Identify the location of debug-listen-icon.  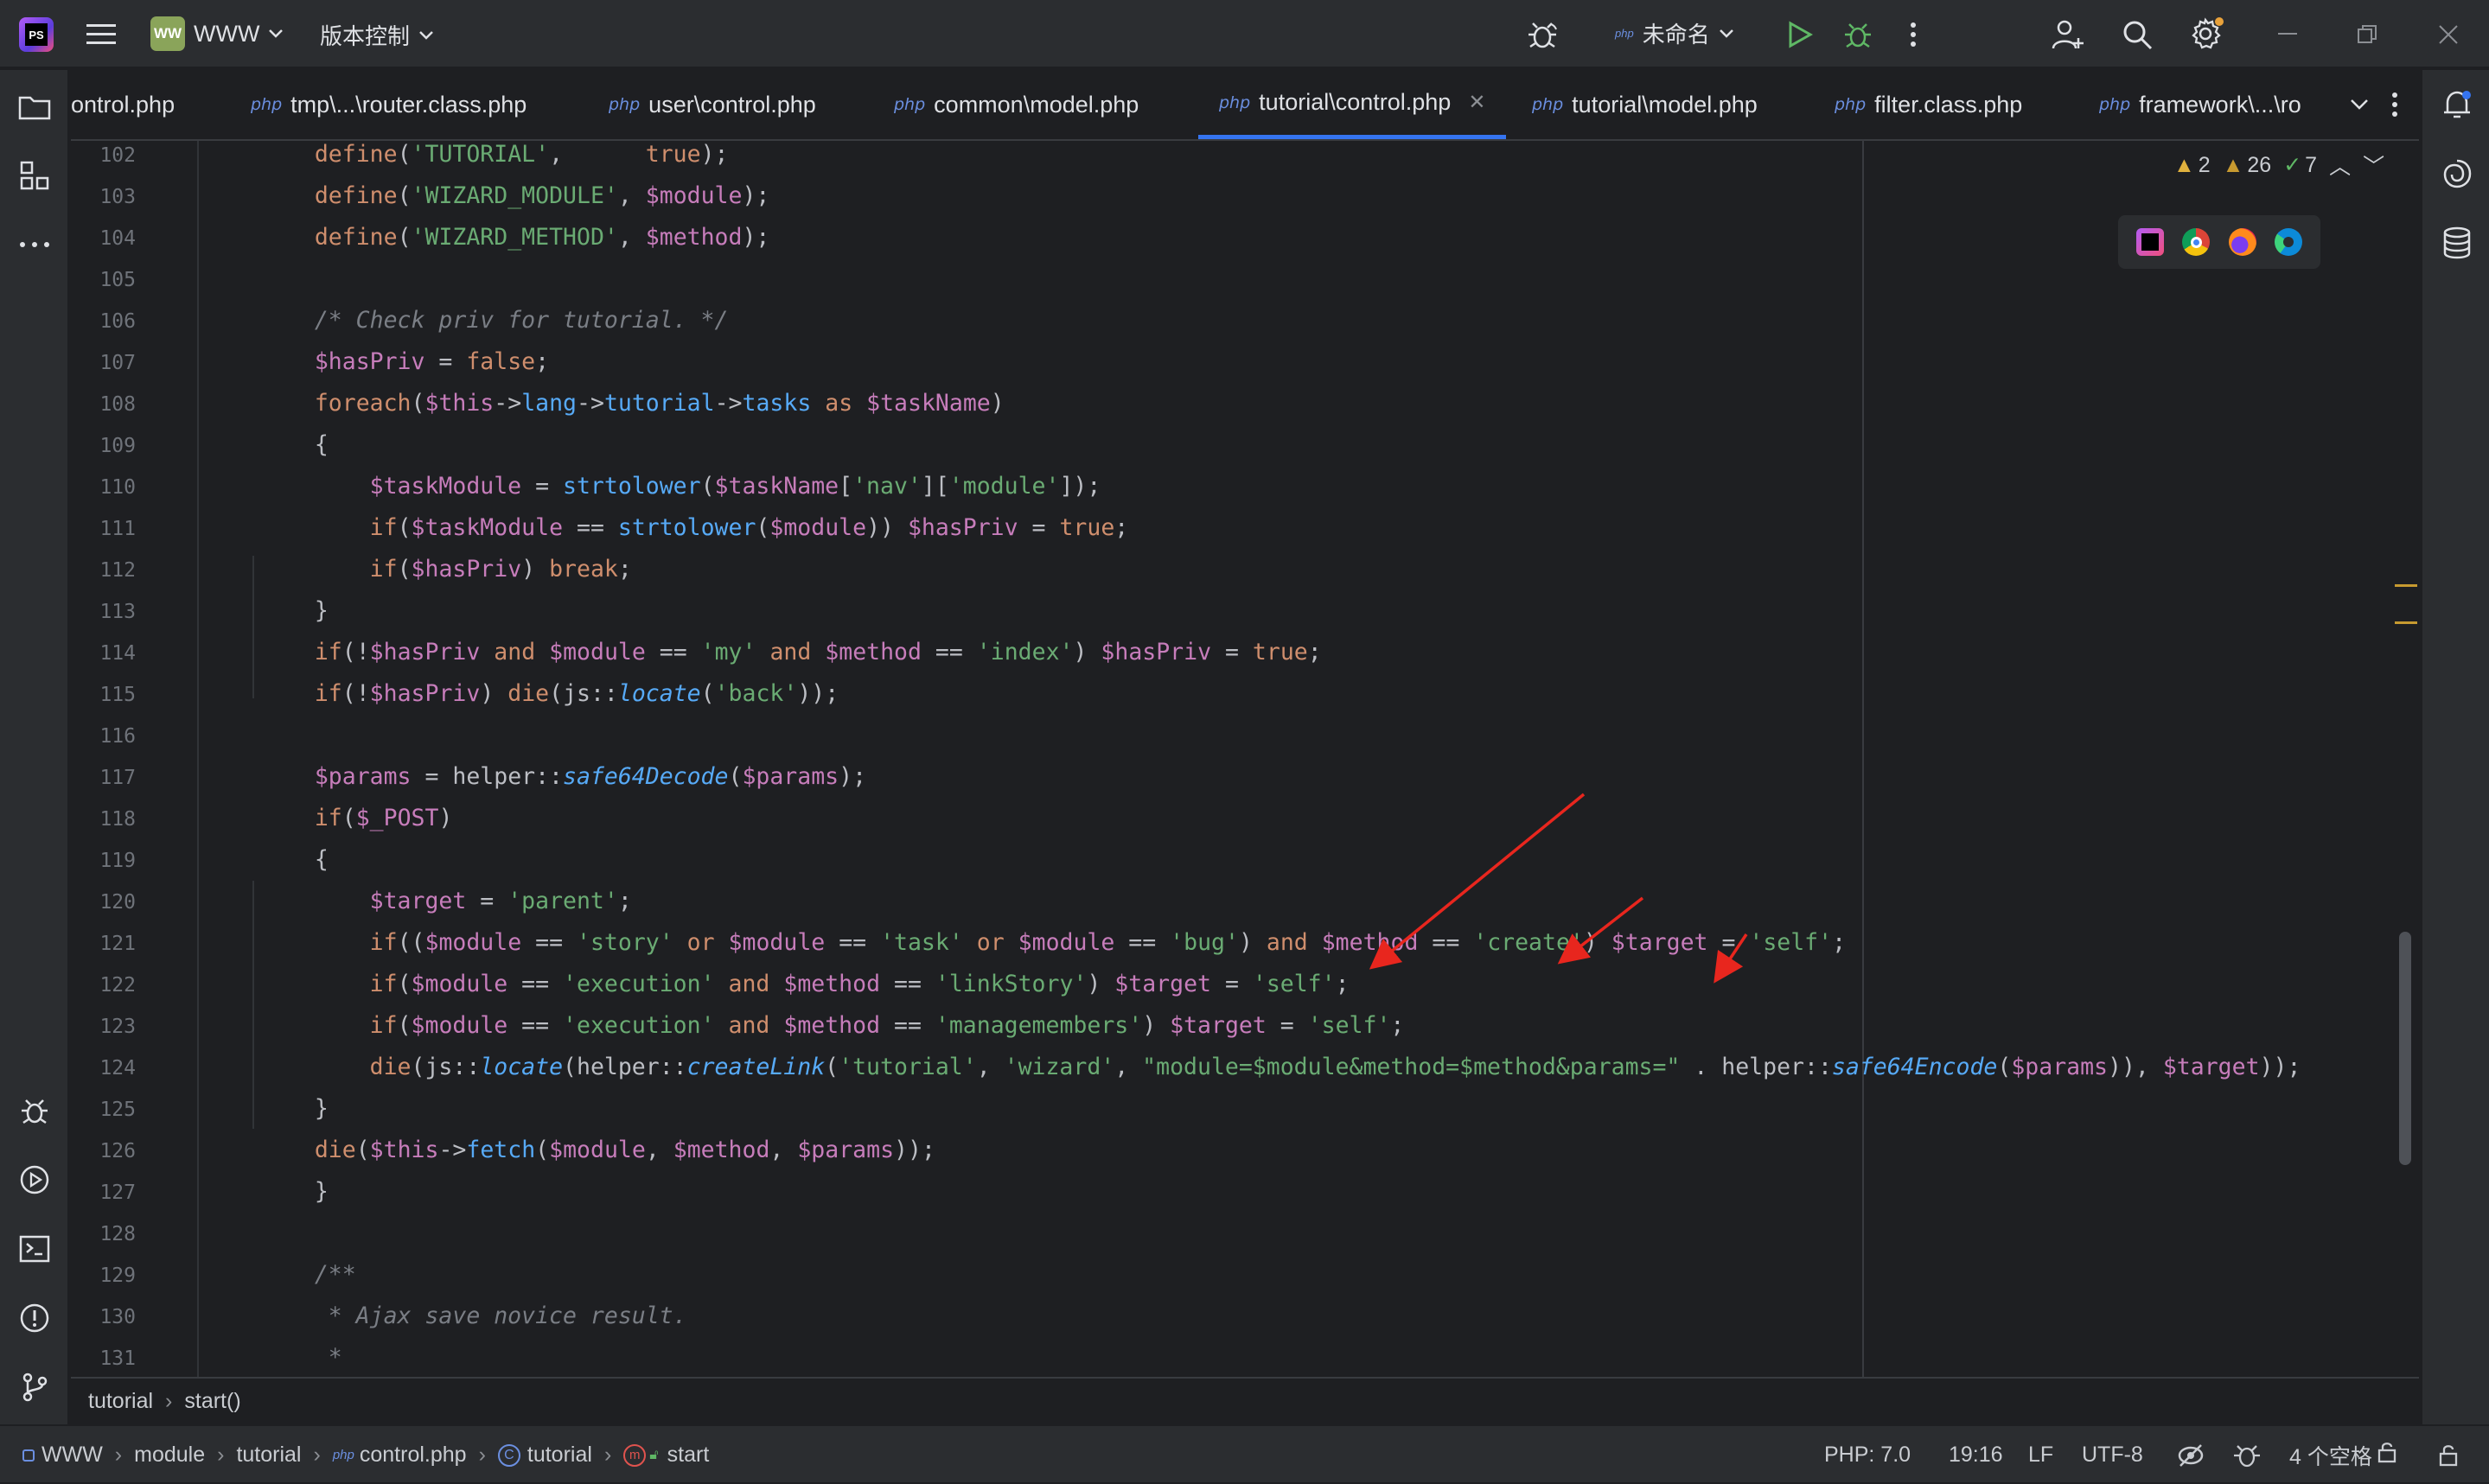
(1542, 35).